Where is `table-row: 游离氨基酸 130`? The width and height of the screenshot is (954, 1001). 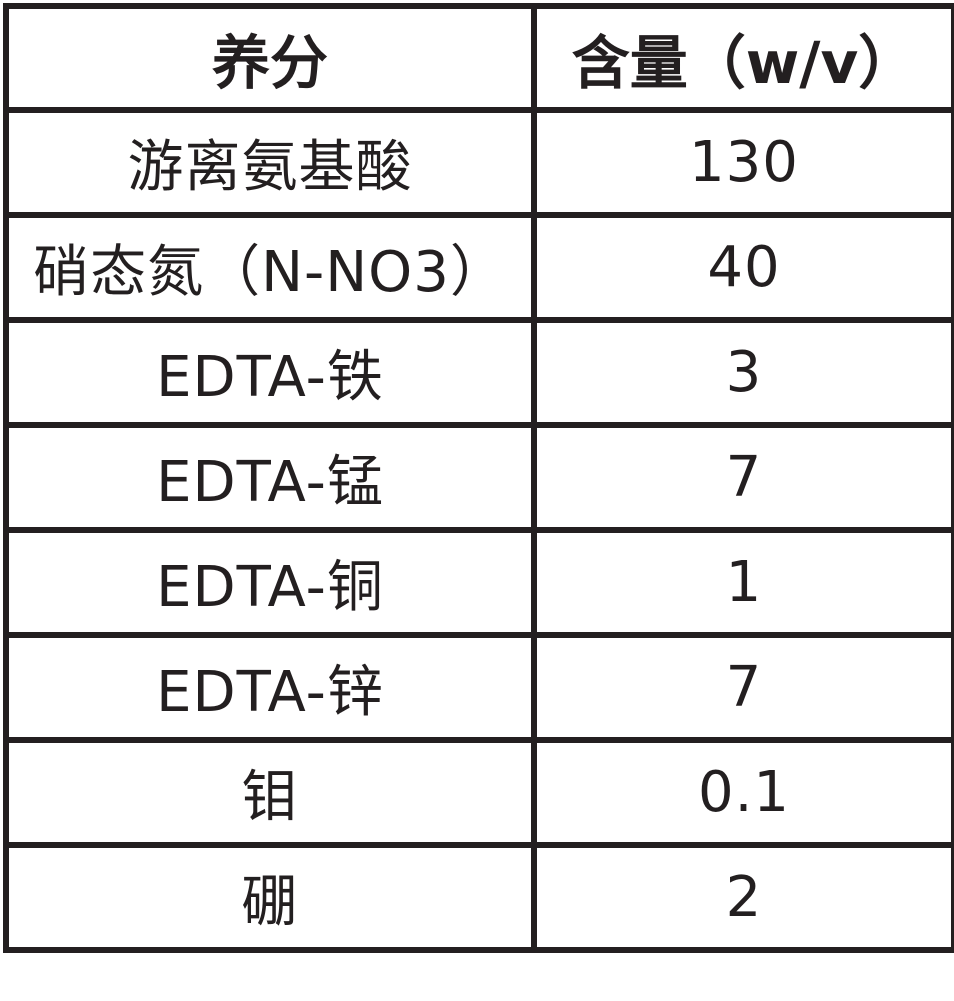 table-row: 游离氨基酸 130 is located at coordinates (478, 162).